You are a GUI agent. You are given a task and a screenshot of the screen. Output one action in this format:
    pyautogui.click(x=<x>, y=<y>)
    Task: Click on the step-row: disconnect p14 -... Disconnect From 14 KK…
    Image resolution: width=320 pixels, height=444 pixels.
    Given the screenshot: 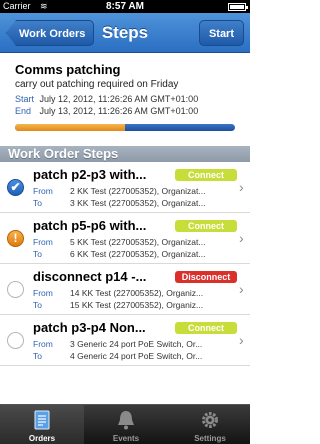 What is the action you would take?
    pyautogui.click(x=125, y=289)
    